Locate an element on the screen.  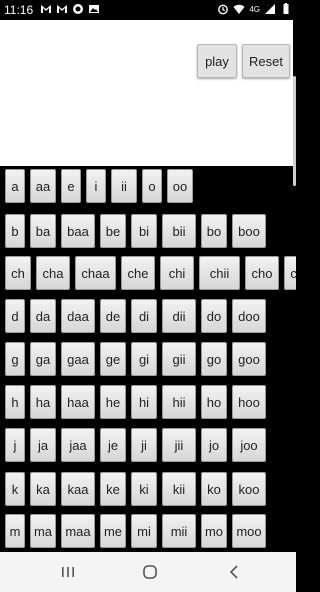
image-icon is located at coordinates (94, 9).